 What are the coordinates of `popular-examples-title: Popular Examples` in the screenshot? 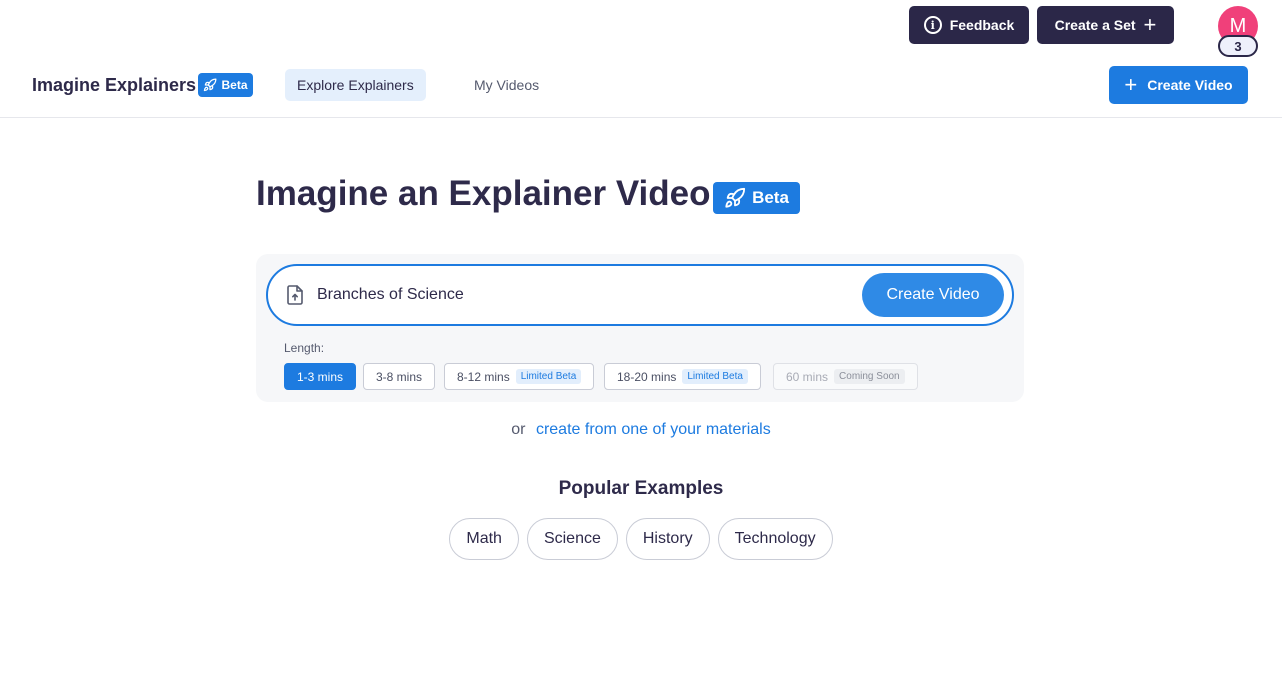 It's located at (641, 488).